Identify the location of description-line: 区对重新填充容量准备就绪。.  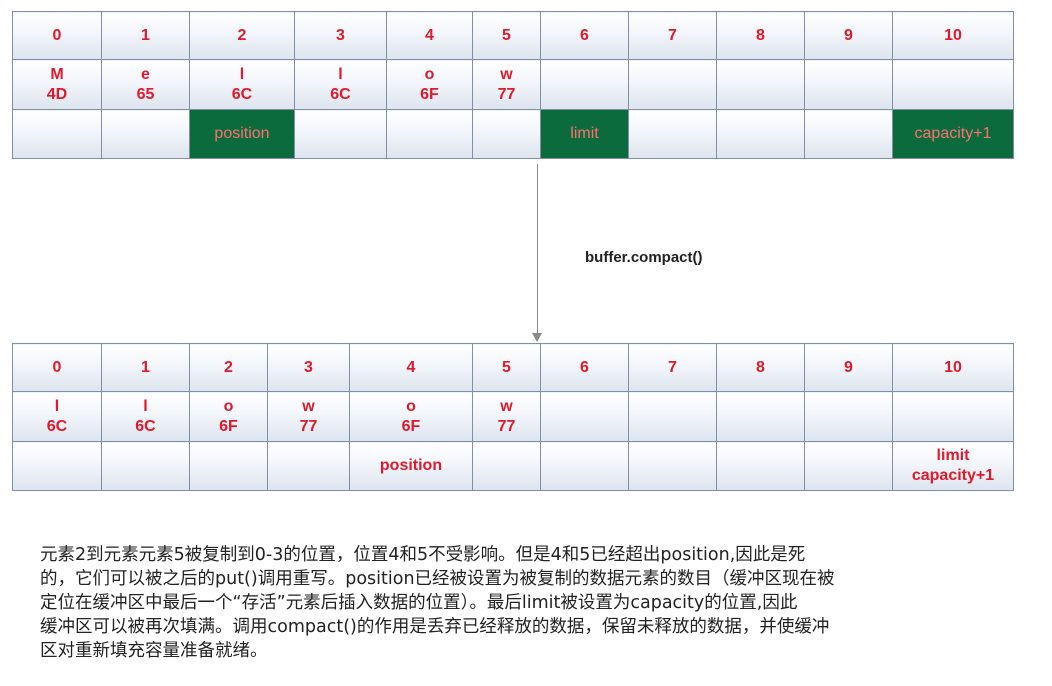
(154, 651).